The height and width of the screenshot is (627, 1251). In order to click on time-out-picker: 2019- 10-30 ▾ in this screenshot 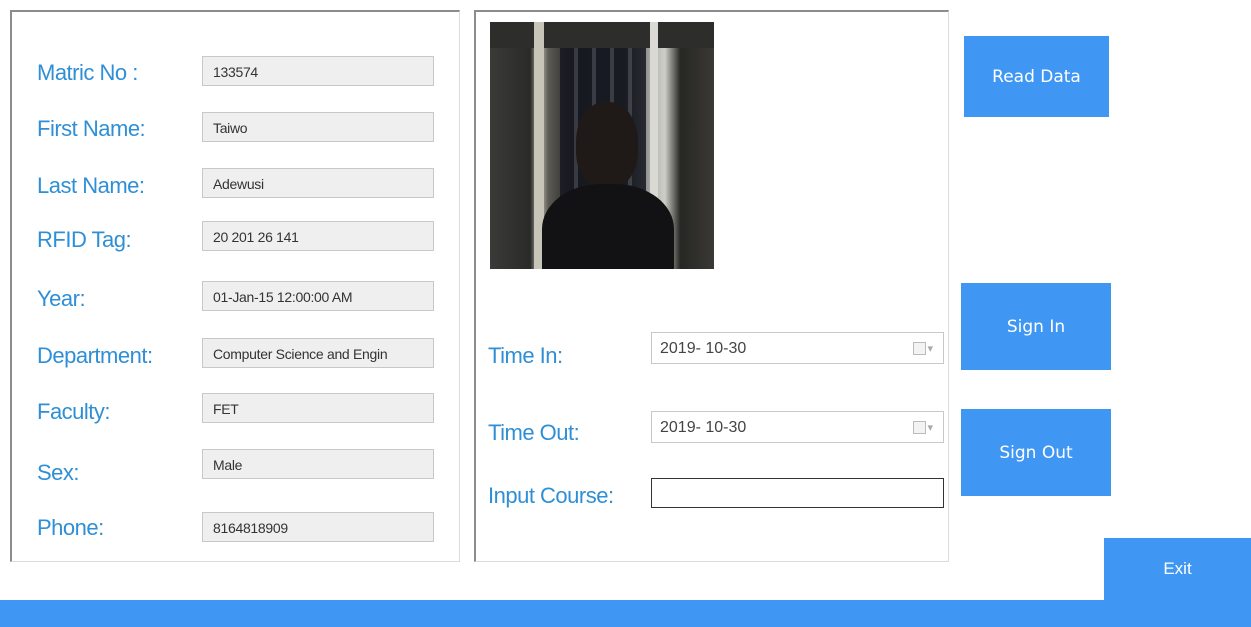, I will do `click(797, 427)`.